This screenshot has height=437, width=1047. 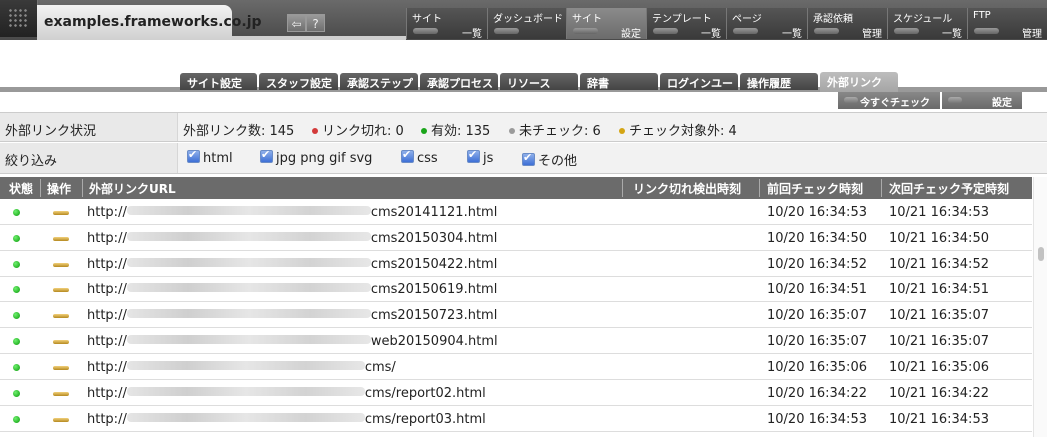 I want to click on link-url: http://cms/, so click(x=241, y=367).